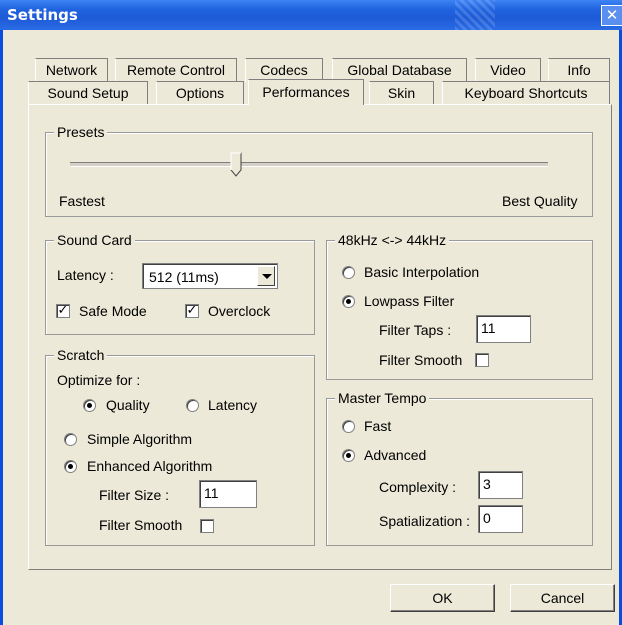 The height and width of the screenshot is (625, 622). Describe the element at coordinates (284, 70) in the screenshot. I see `tab-label: Codecs` at that location.